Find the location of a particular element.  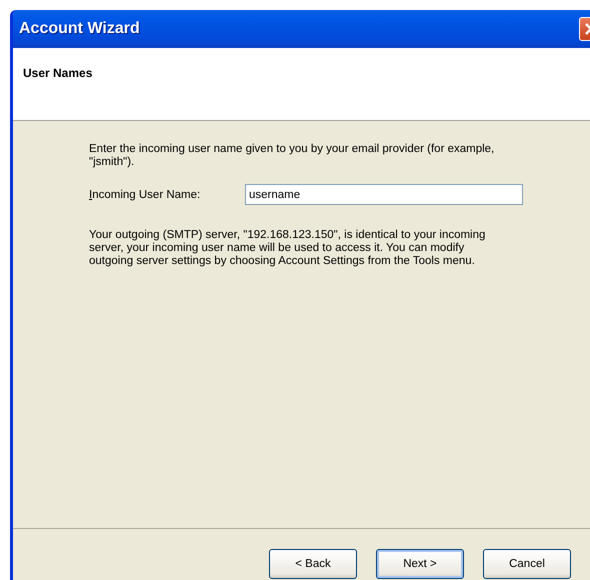

wizard-button: Cancel is located at coordinates (527, 564).